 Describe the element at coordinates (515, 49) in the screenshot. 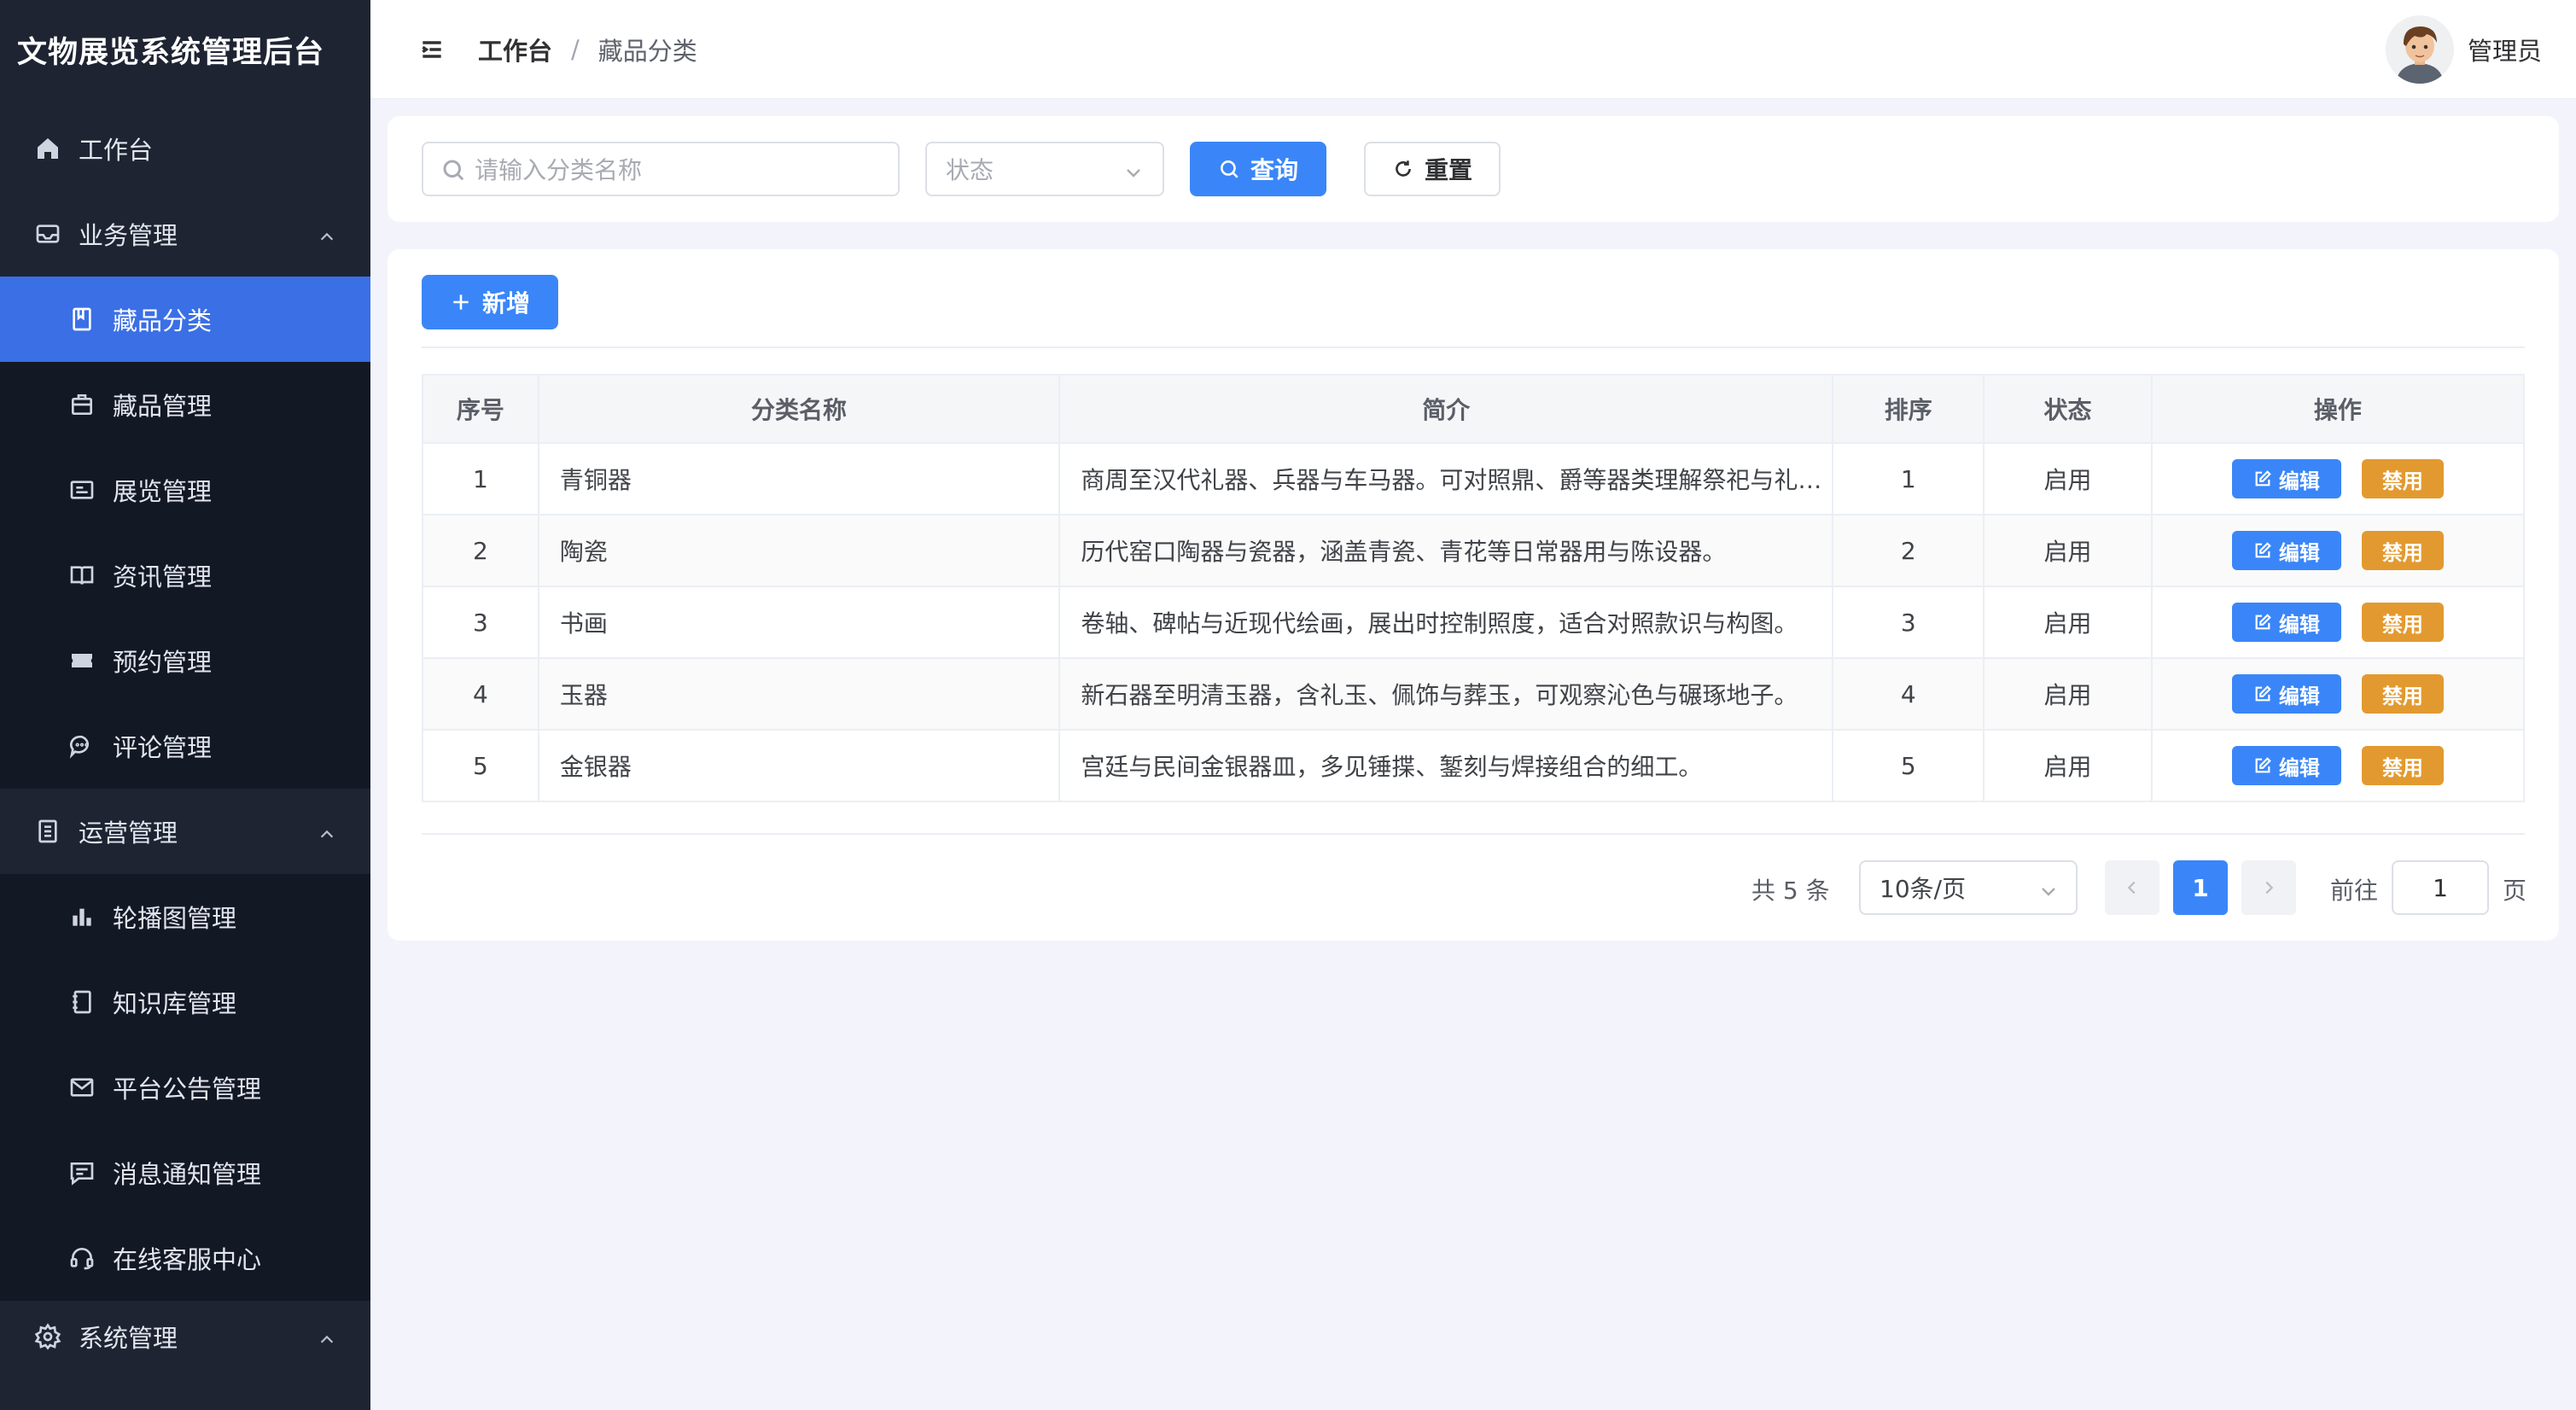

I see `breadcrumb-home: 工作台` at that location.